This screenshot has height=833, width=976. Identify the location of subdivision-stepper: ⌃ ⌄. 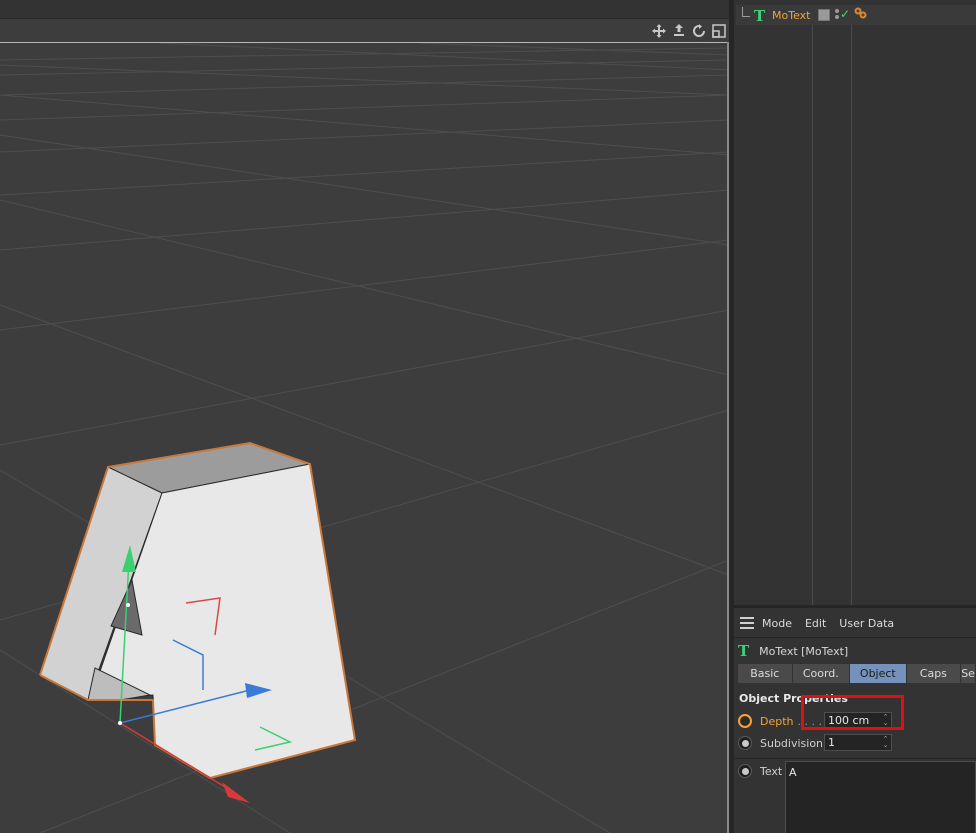
(885, 742).